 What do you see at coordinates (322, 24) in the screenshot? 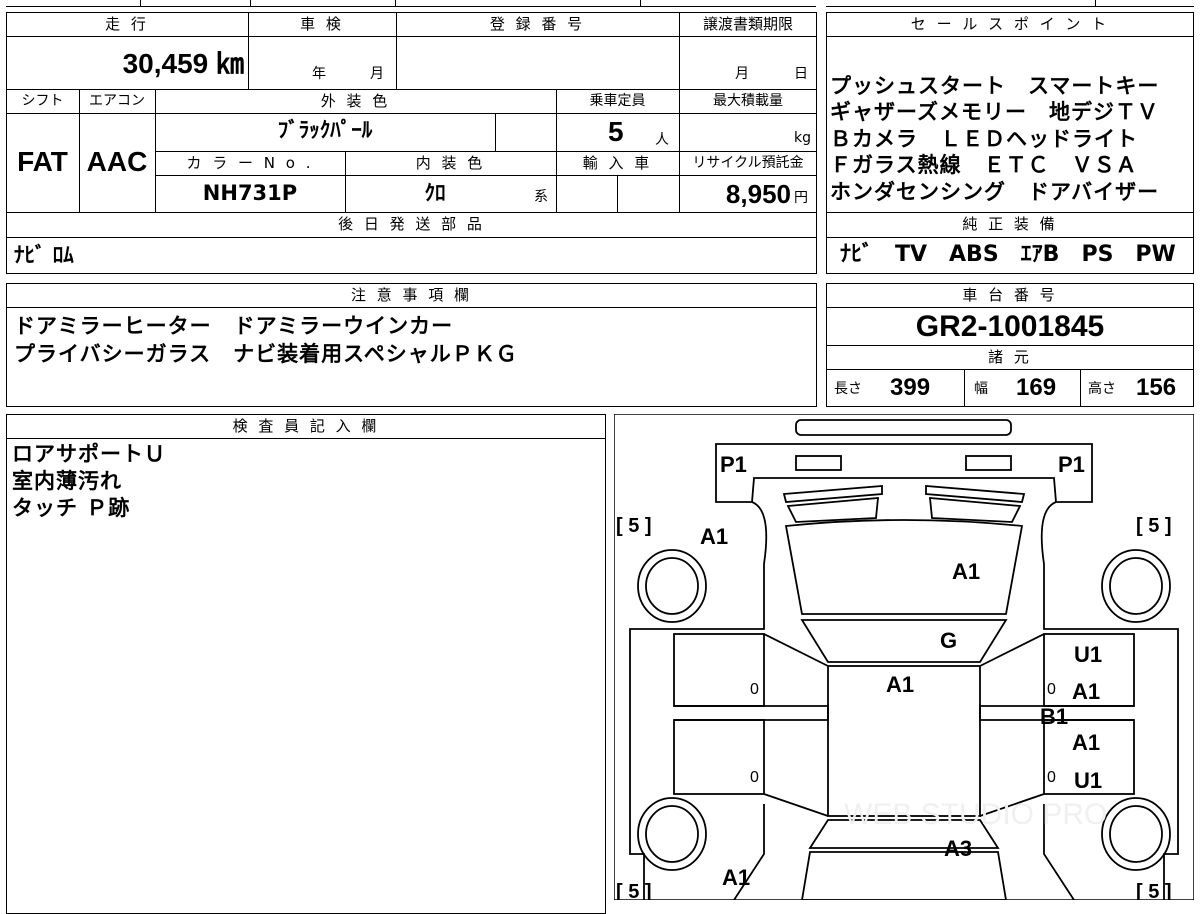
I see `inspection-header: 車 検` at bounding box center [322, 24].